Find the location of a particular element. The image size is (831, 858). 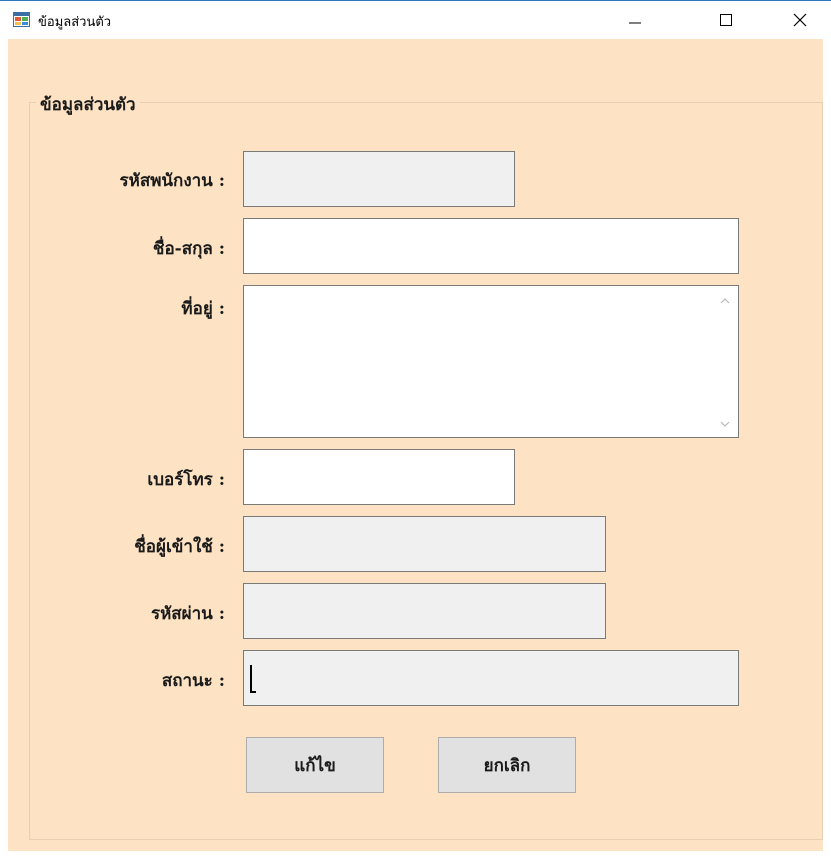

text-caret is located at coordinates (253, 679).